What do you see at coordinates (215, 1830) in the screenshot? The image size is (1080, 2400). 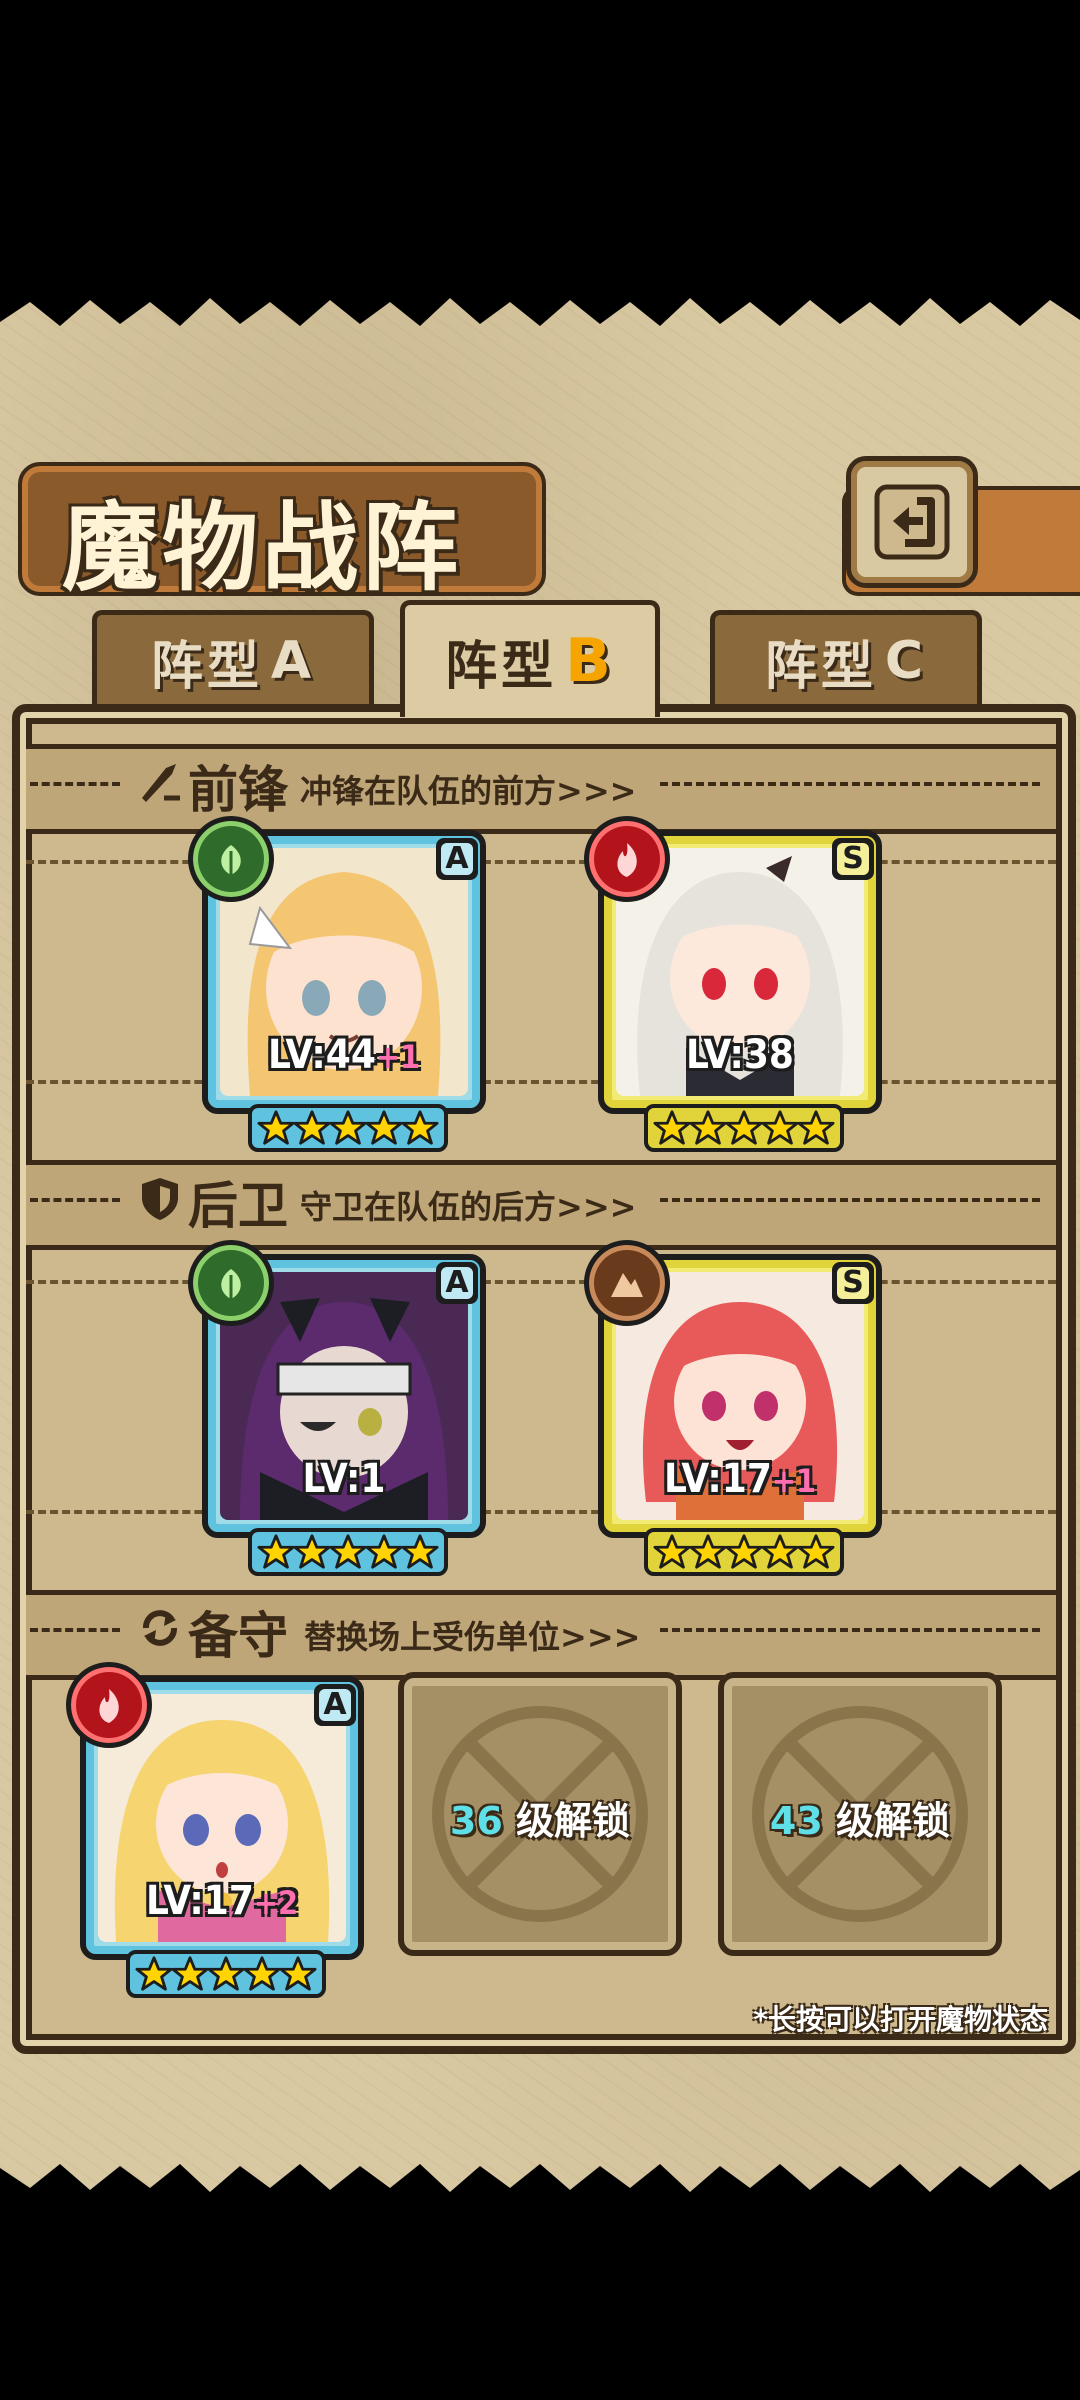 I see `unit-card-reserve-1: A LV:17+2` at bounding box center [215, 1830].